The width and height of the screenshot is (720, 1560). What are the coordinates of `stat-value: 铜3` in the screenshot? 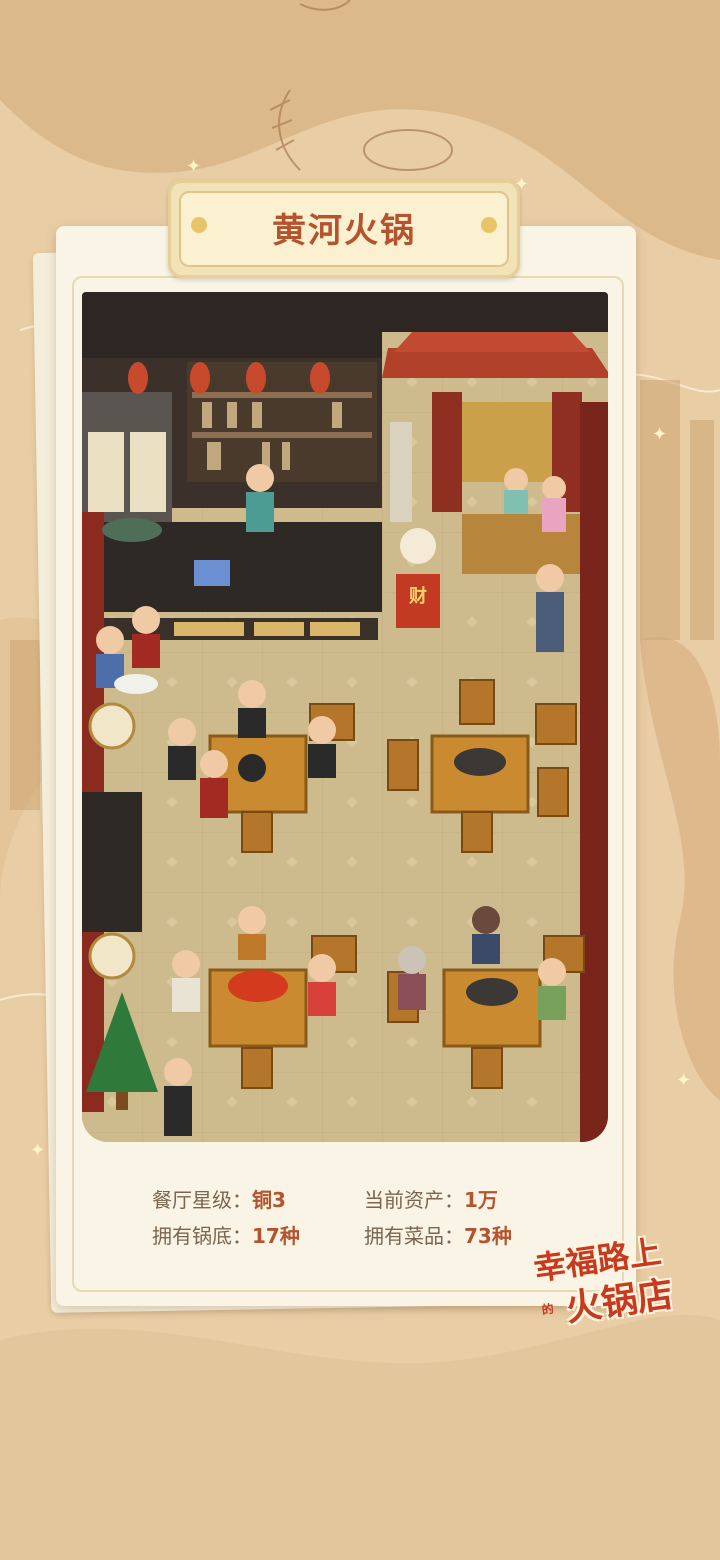 It's located at (269, 1200).